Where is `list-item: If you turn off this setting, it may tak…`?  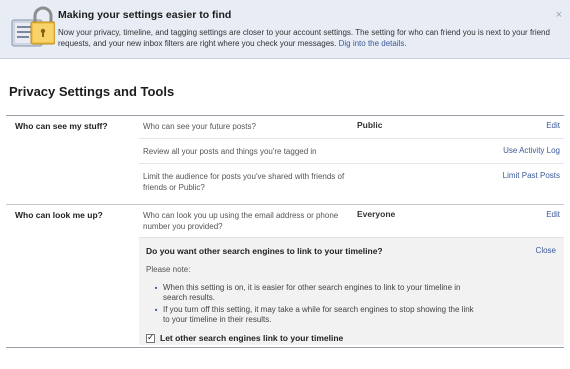 list-item: If you turn off this setting, it may tak… is located at coordinates (315, 315).